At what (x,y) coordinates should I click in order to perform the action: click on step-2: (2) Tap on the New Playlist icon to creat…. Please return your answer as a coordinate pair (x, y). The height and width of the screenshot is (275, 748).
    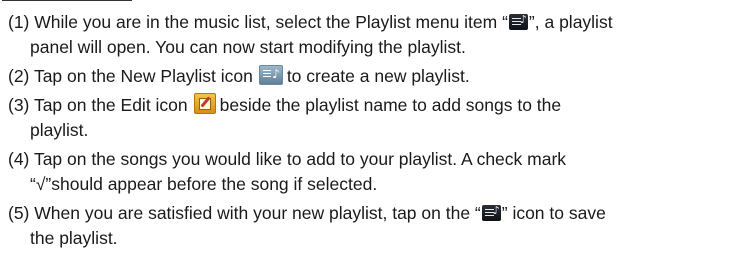
    Looking at the image, I should click on (377, 76).